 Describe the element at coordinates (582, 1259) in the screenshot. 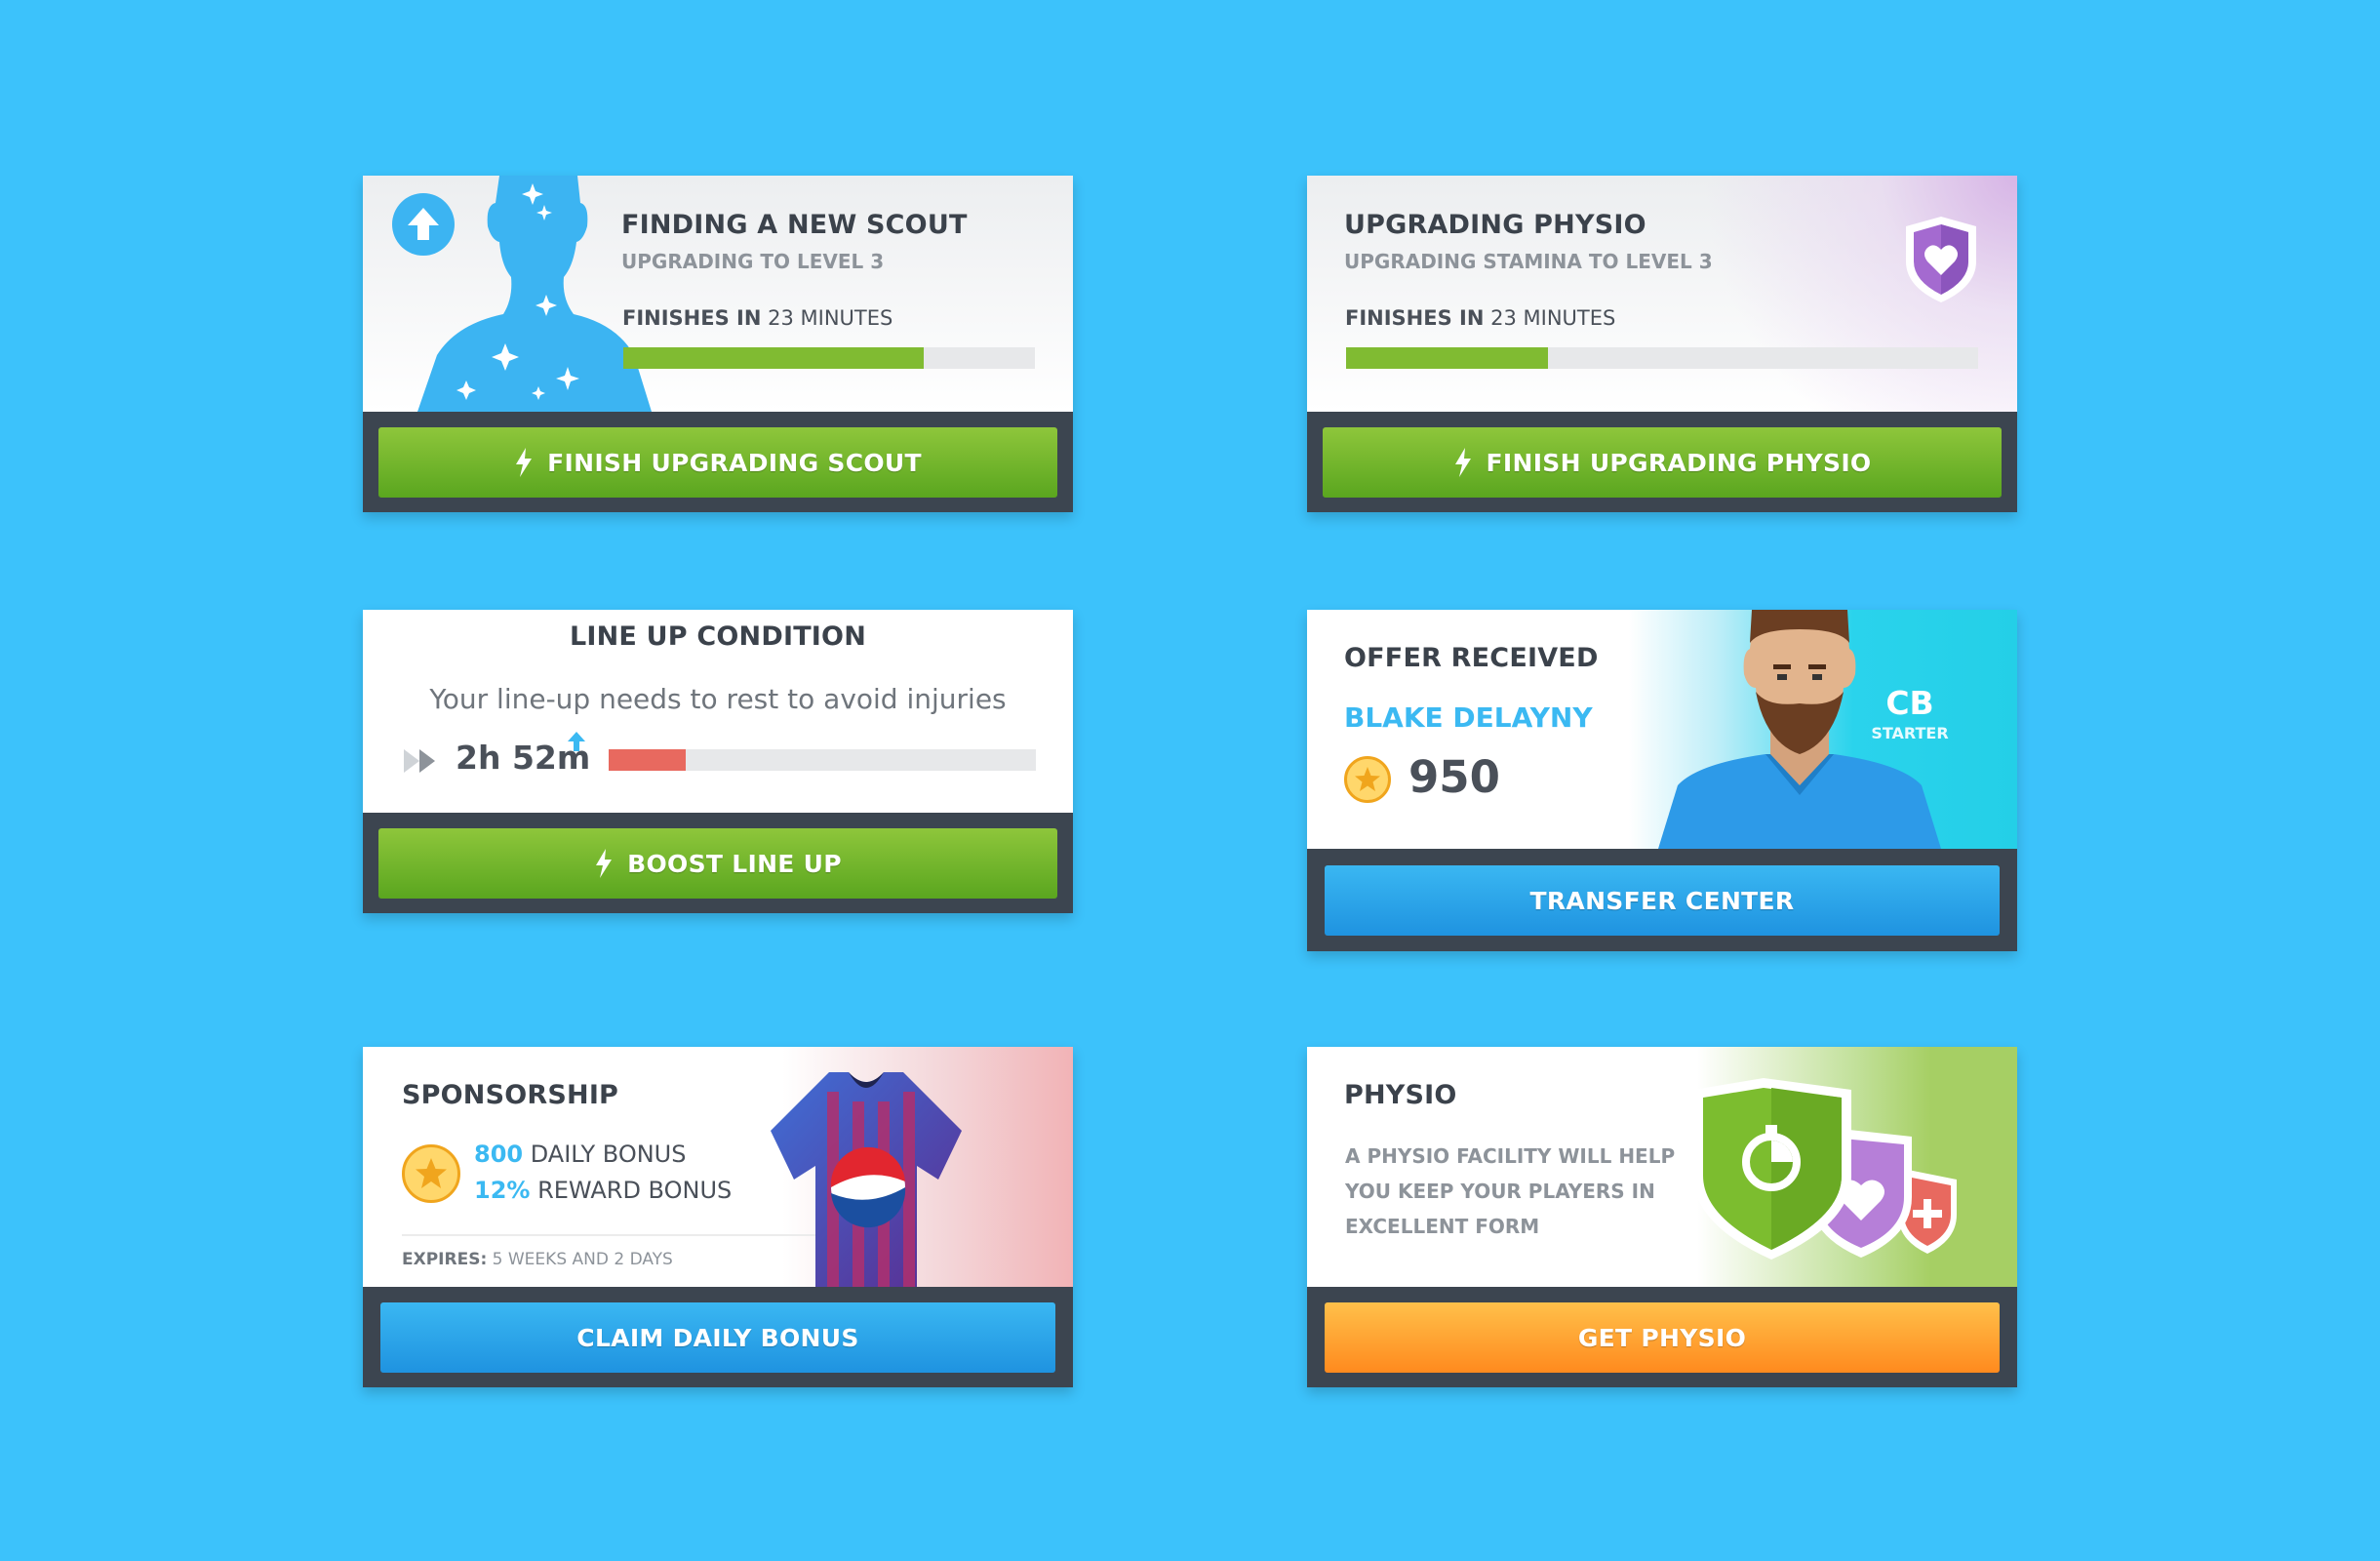

I see `expires-value: 5 WEEKS AND 2 DAYS` at that location.